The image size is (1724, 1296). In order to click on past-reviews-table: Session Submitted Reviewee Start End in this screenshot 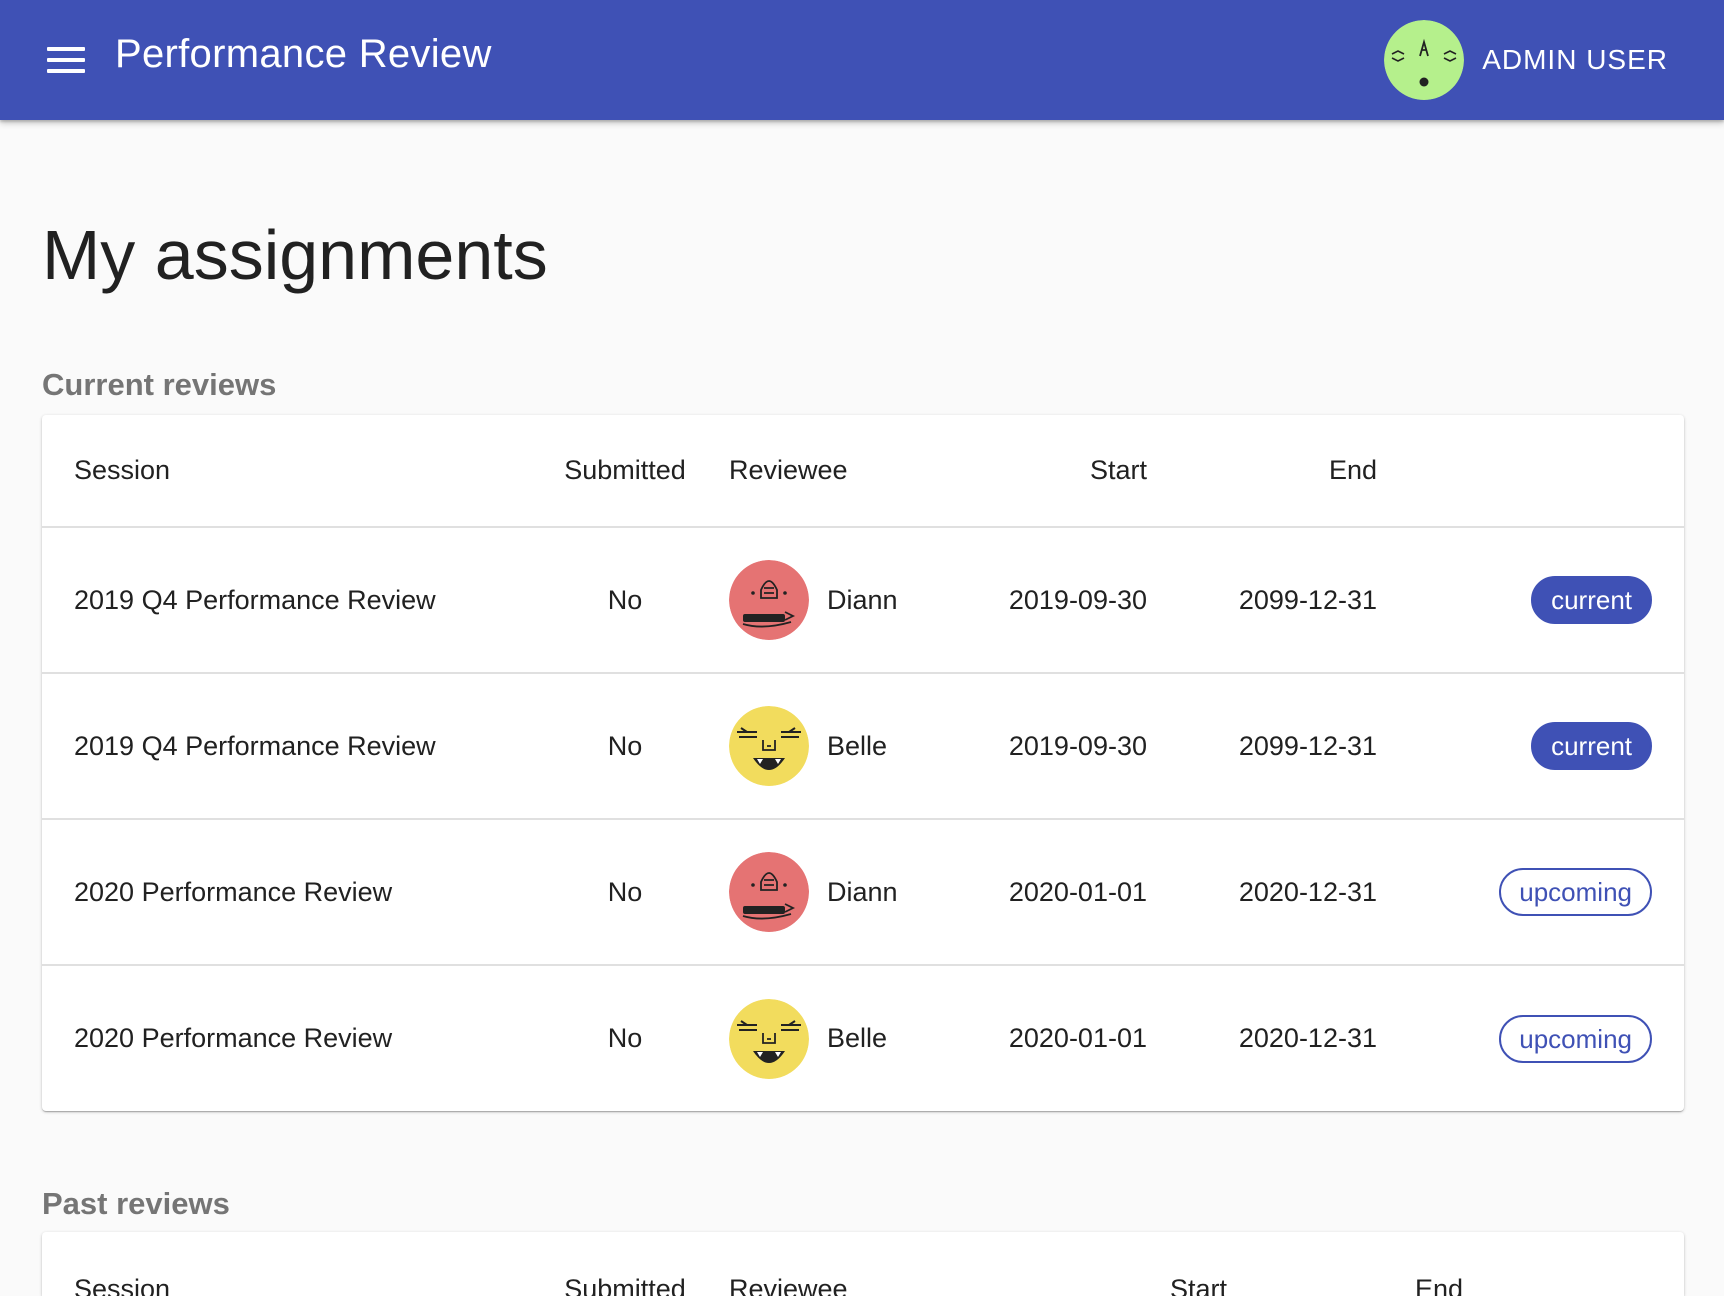, I will do `click(863, 1264)`.